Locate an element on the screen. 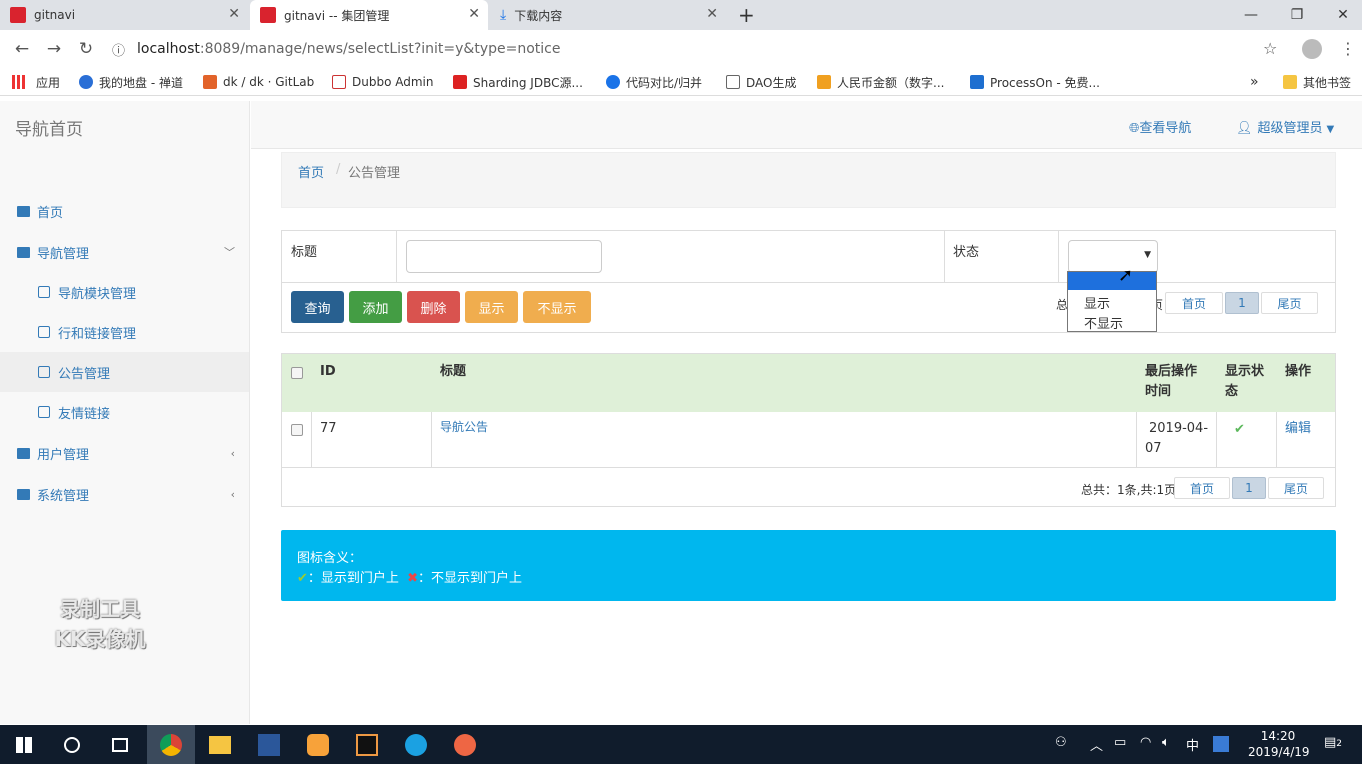 The image size is (1362, 764). globe-icon is located at coordinates (86, 82).